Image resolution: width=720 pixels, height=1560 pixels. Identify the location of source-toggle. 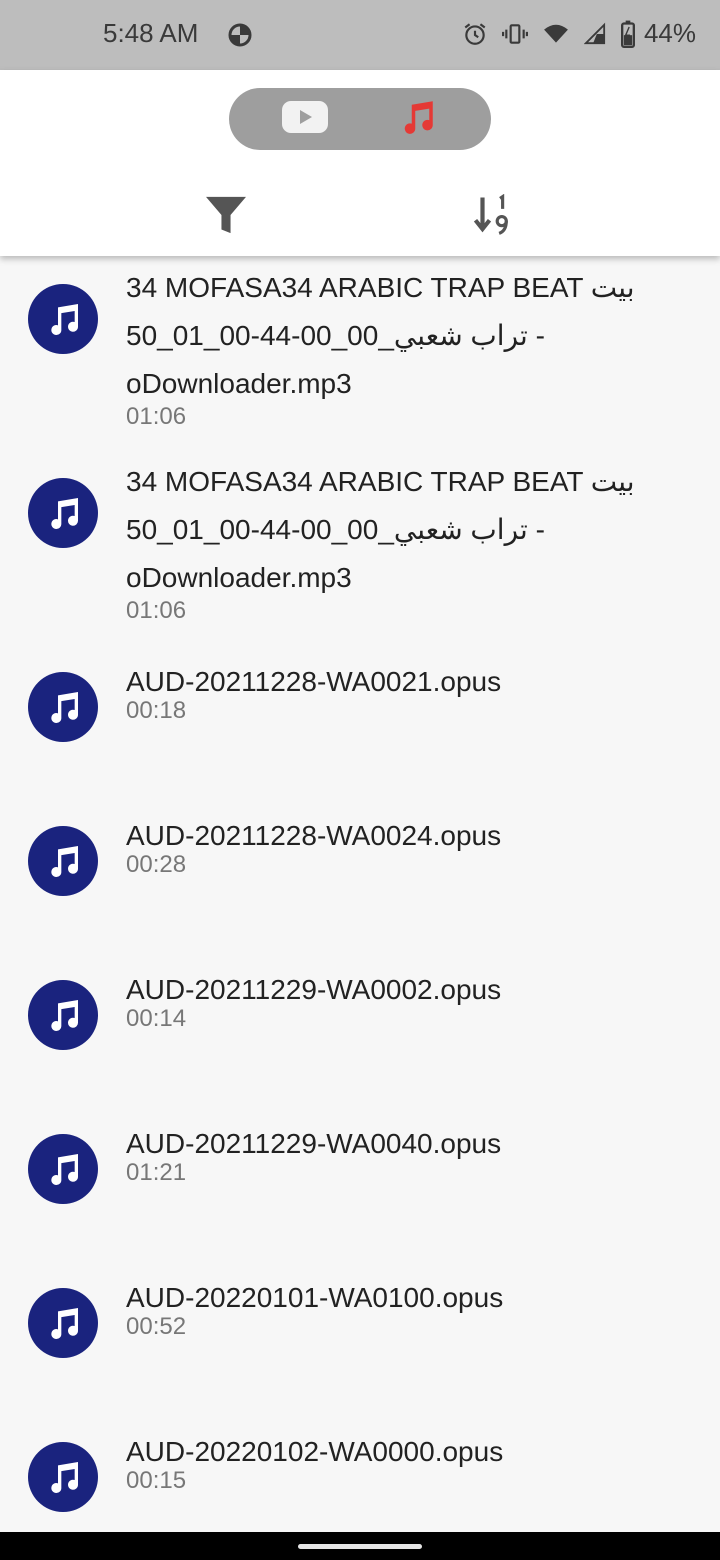
(360, 119).